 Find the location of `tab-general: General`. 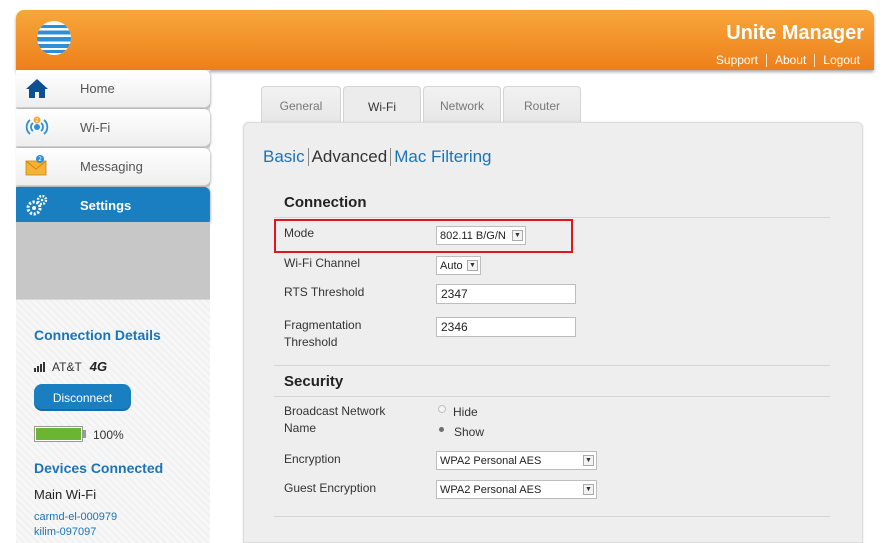

tab-general: General is located at coordinates (301, 105).